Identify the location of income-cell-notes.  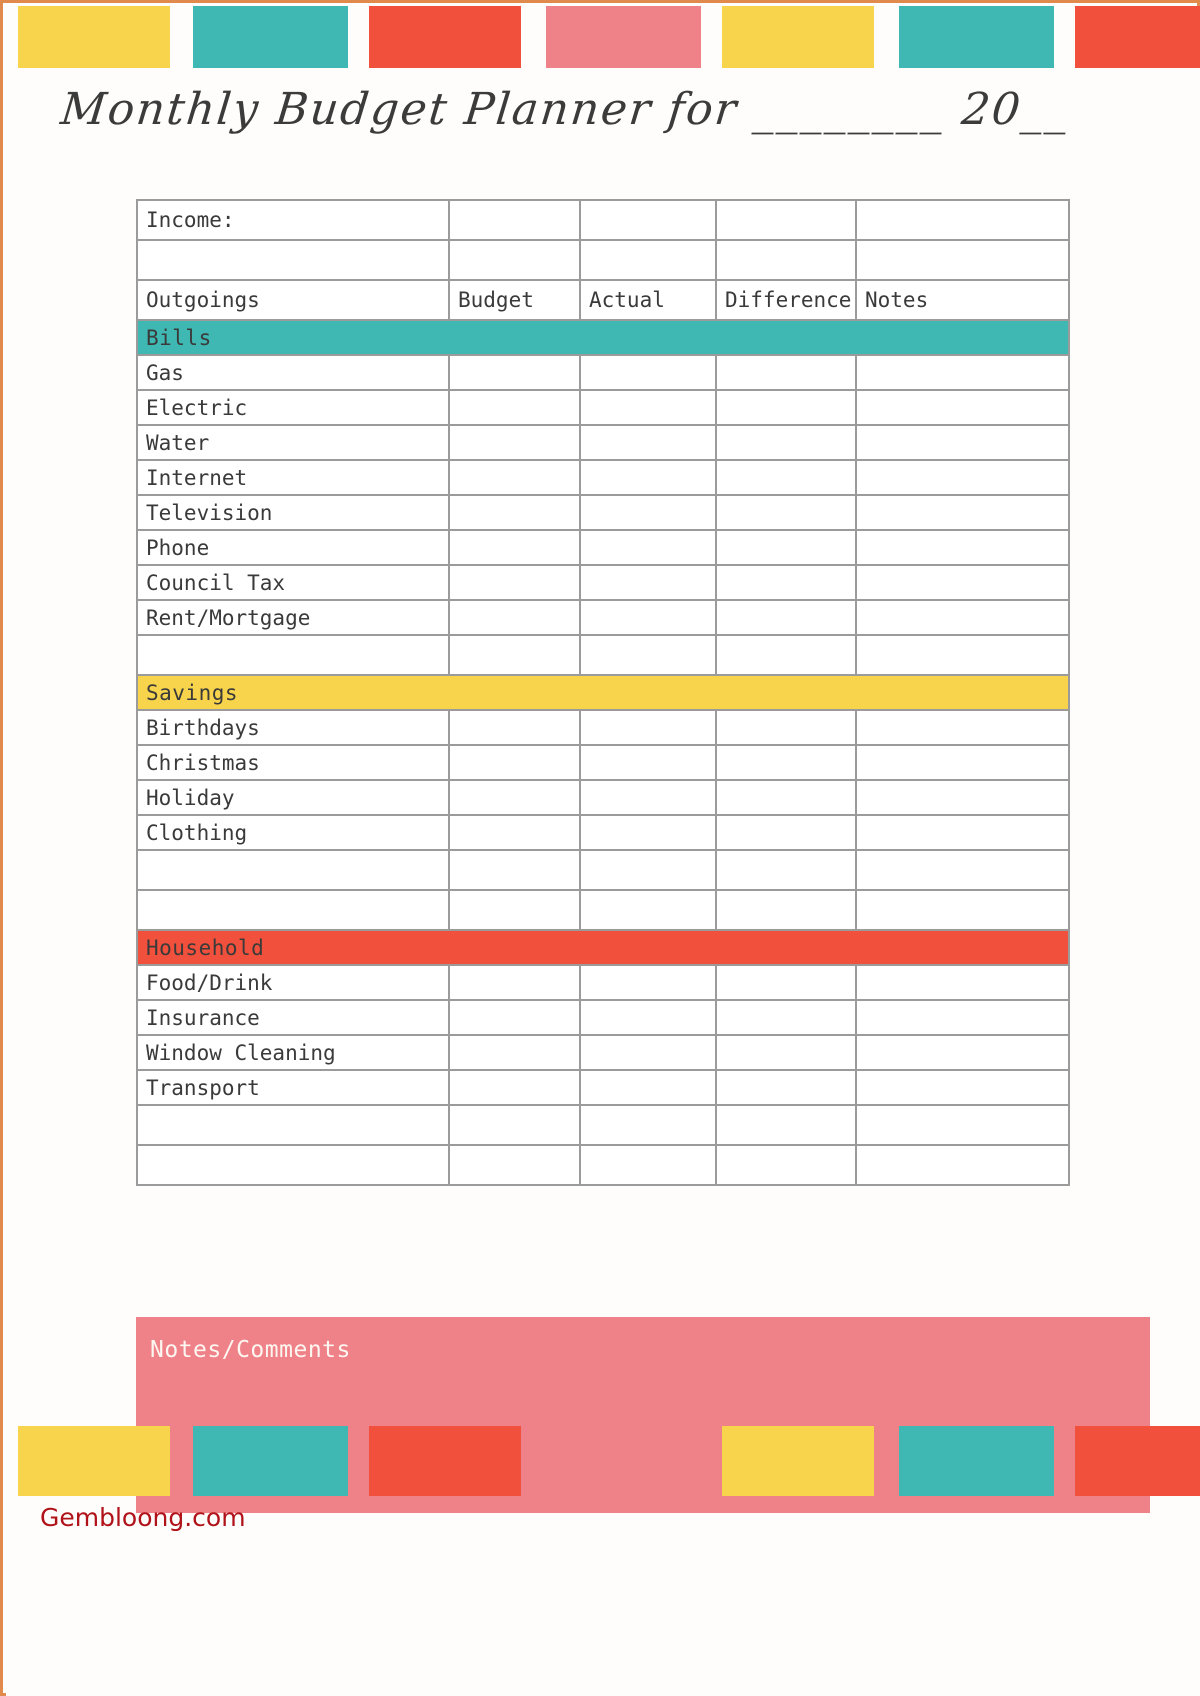
(962, 220).